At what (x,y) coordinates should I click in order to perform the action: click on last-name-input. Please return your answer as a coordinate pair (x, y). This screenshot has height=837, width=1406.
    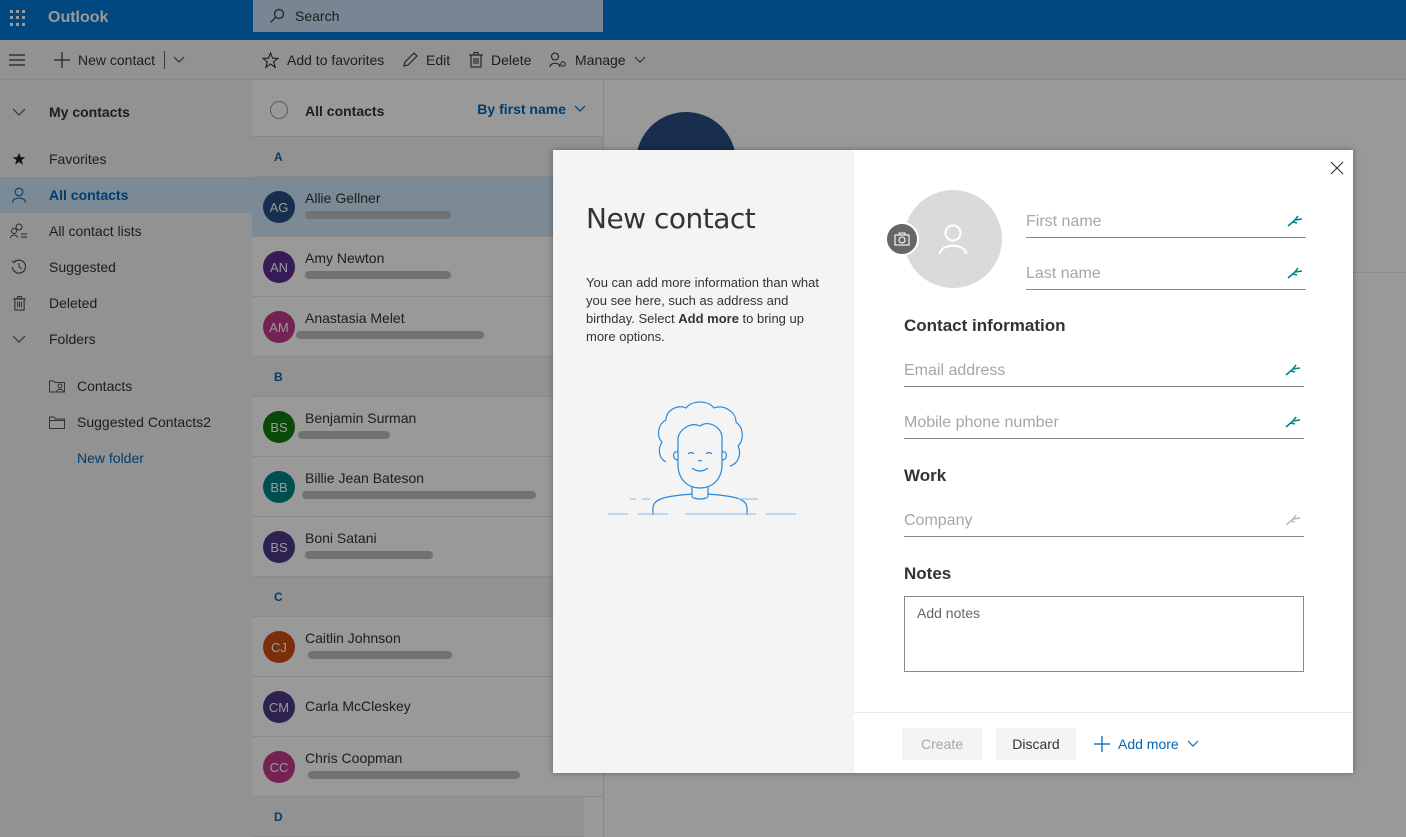
    Looking at the image, I should click on (1166, 273).